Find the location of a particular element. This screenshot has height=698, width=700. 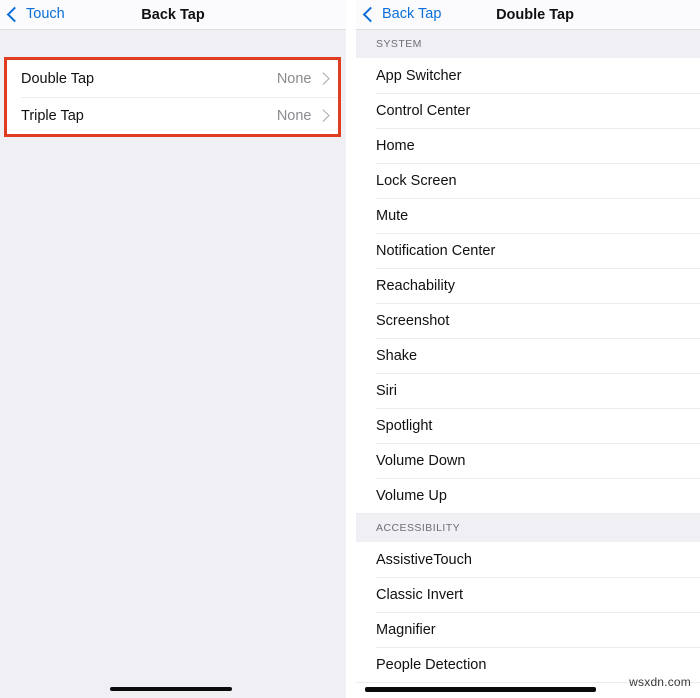

section-header-accessibility: ACCESSIBILITY is located at coordinates (528, 528).